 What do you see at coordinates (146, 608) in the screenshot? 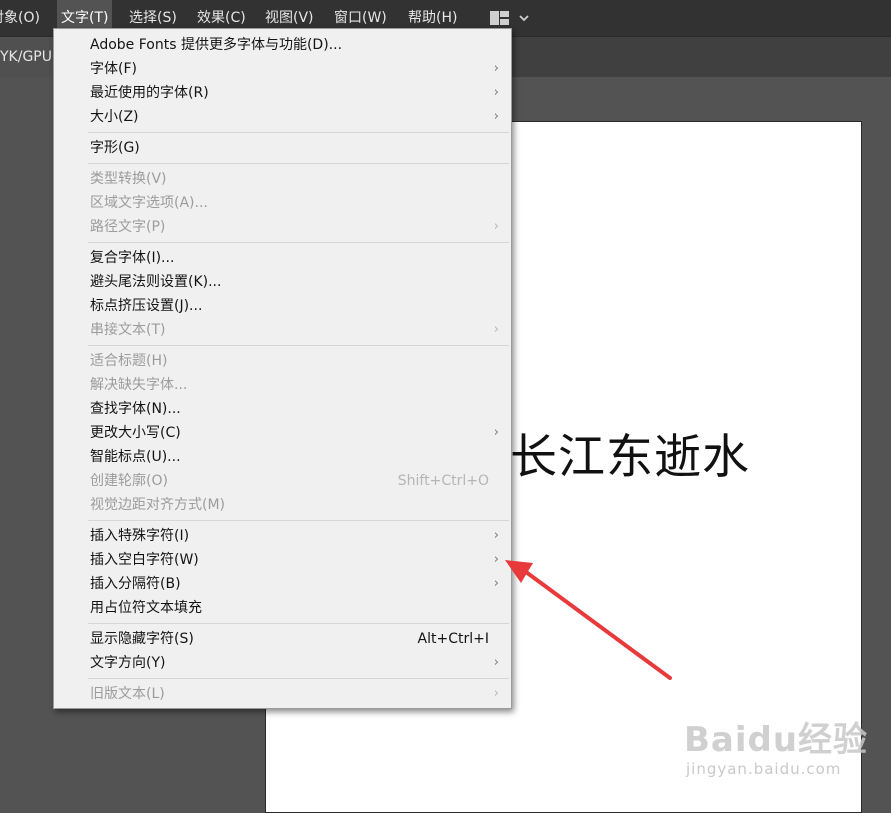
I see `menu-item-label: 用占位符文本填充` at bounding box center [146, 608].